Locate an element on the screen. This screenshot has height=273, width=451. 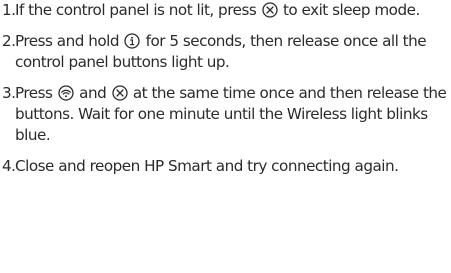
step-number: 3. is located at coordinates (9, 93).